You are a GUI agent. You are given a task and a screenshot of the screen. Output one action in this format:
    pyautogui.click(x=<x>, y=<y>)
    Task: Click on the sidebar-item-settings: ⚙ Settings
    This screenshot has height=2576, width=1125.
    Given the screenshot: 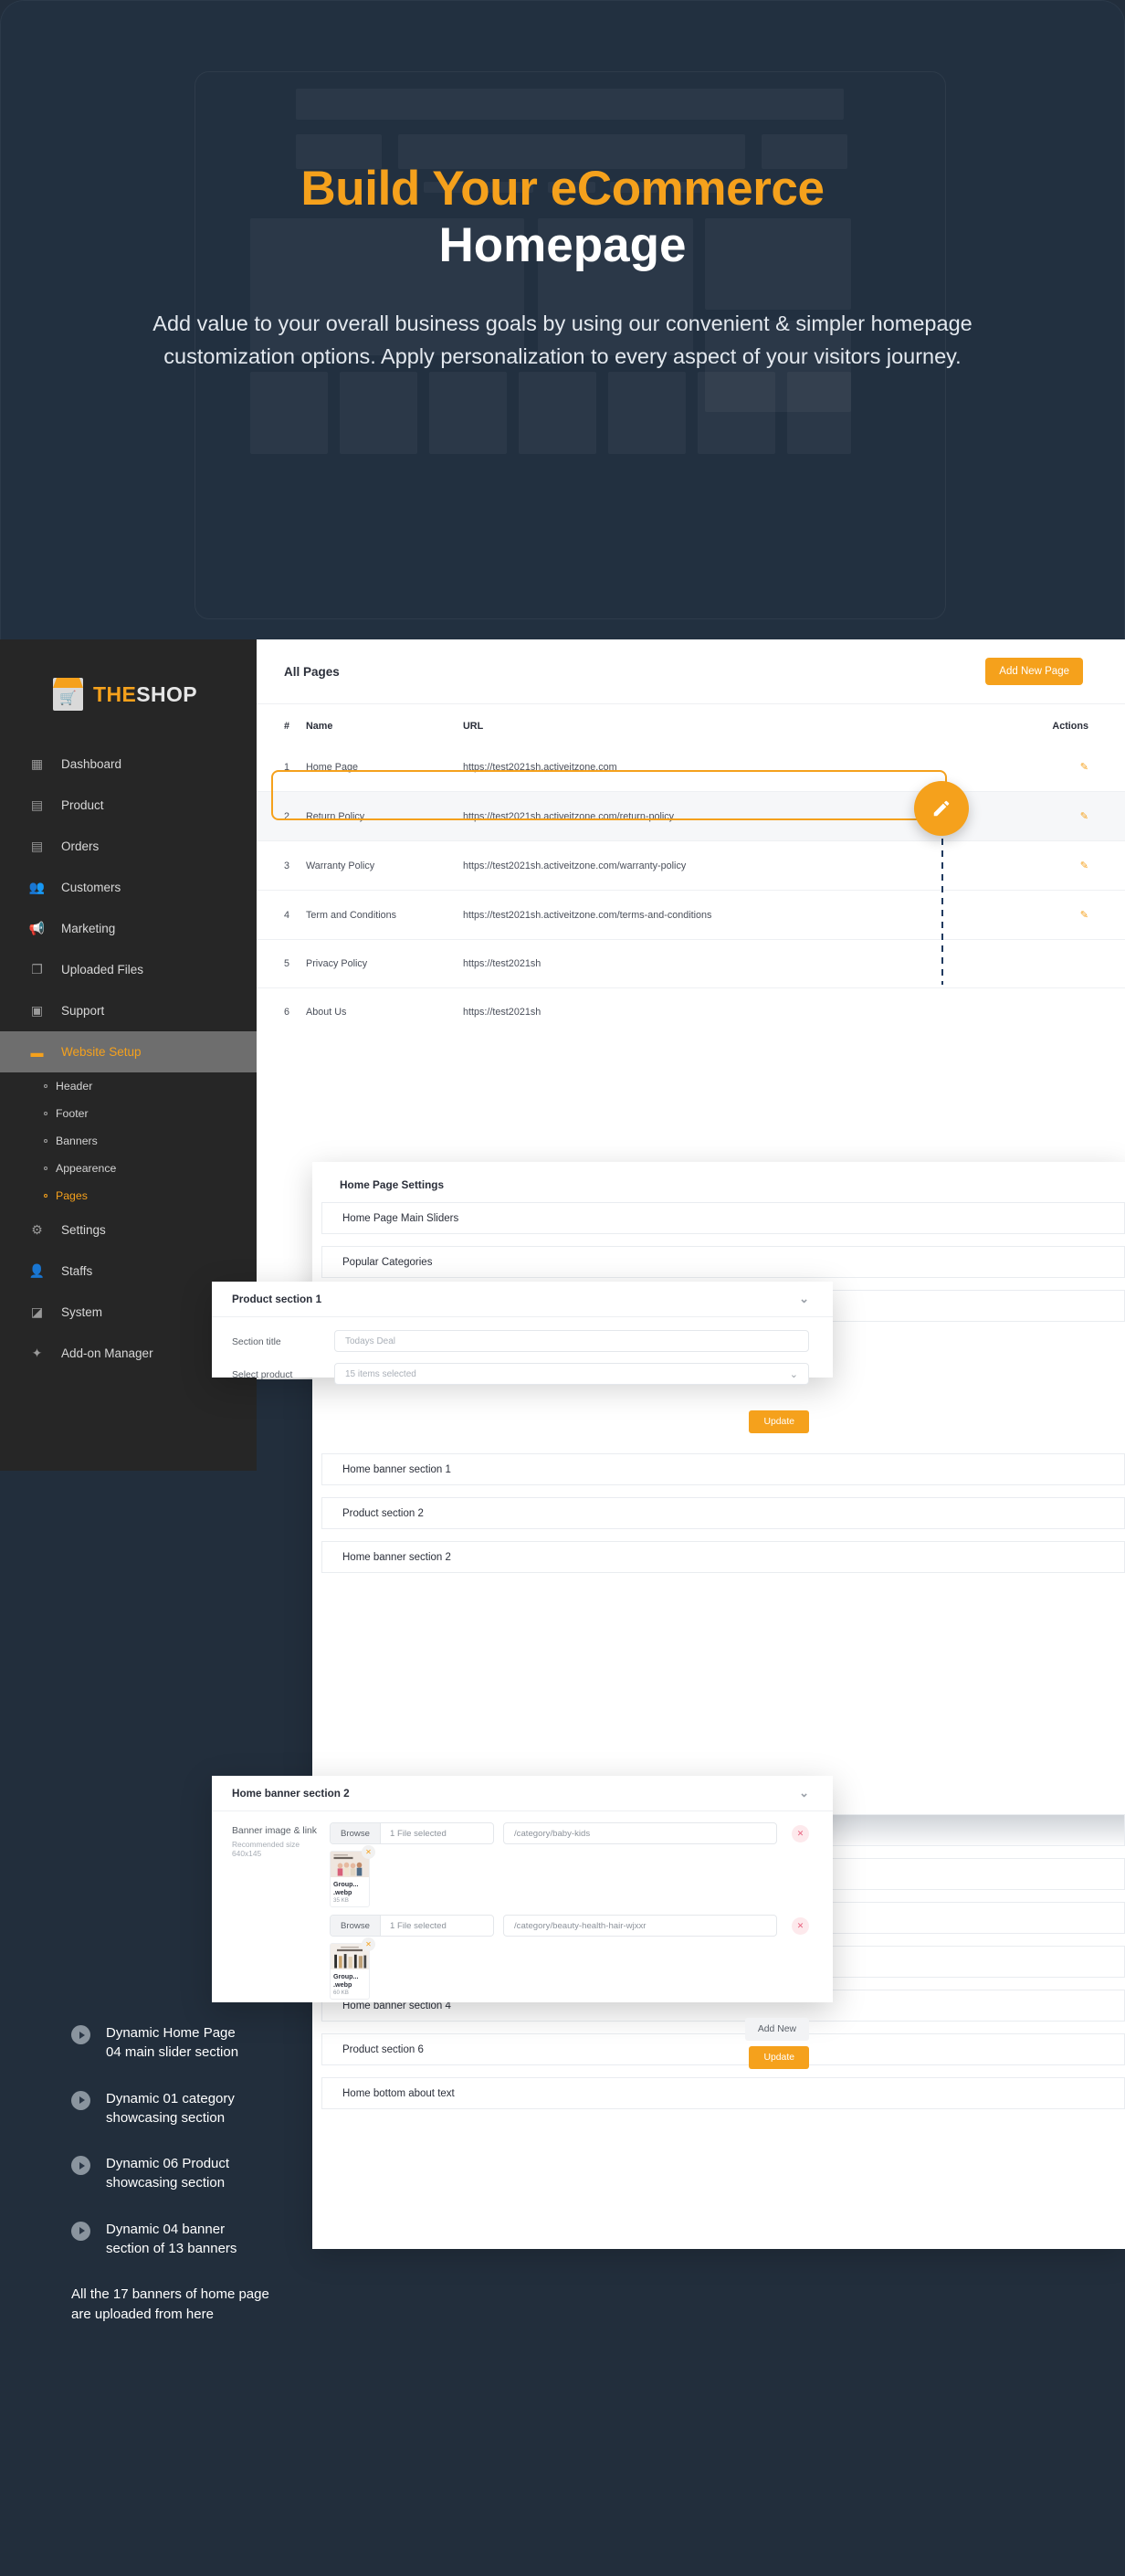 What is the action you would take?
    pyautogui.click(x=128, y=1230)
    